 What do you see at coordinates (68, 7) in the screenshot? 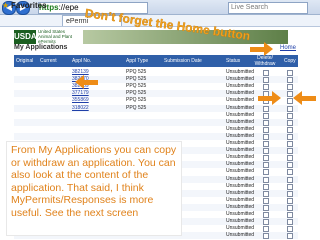
I see `url-rest: ://epe` at bounding box center [68, 7].